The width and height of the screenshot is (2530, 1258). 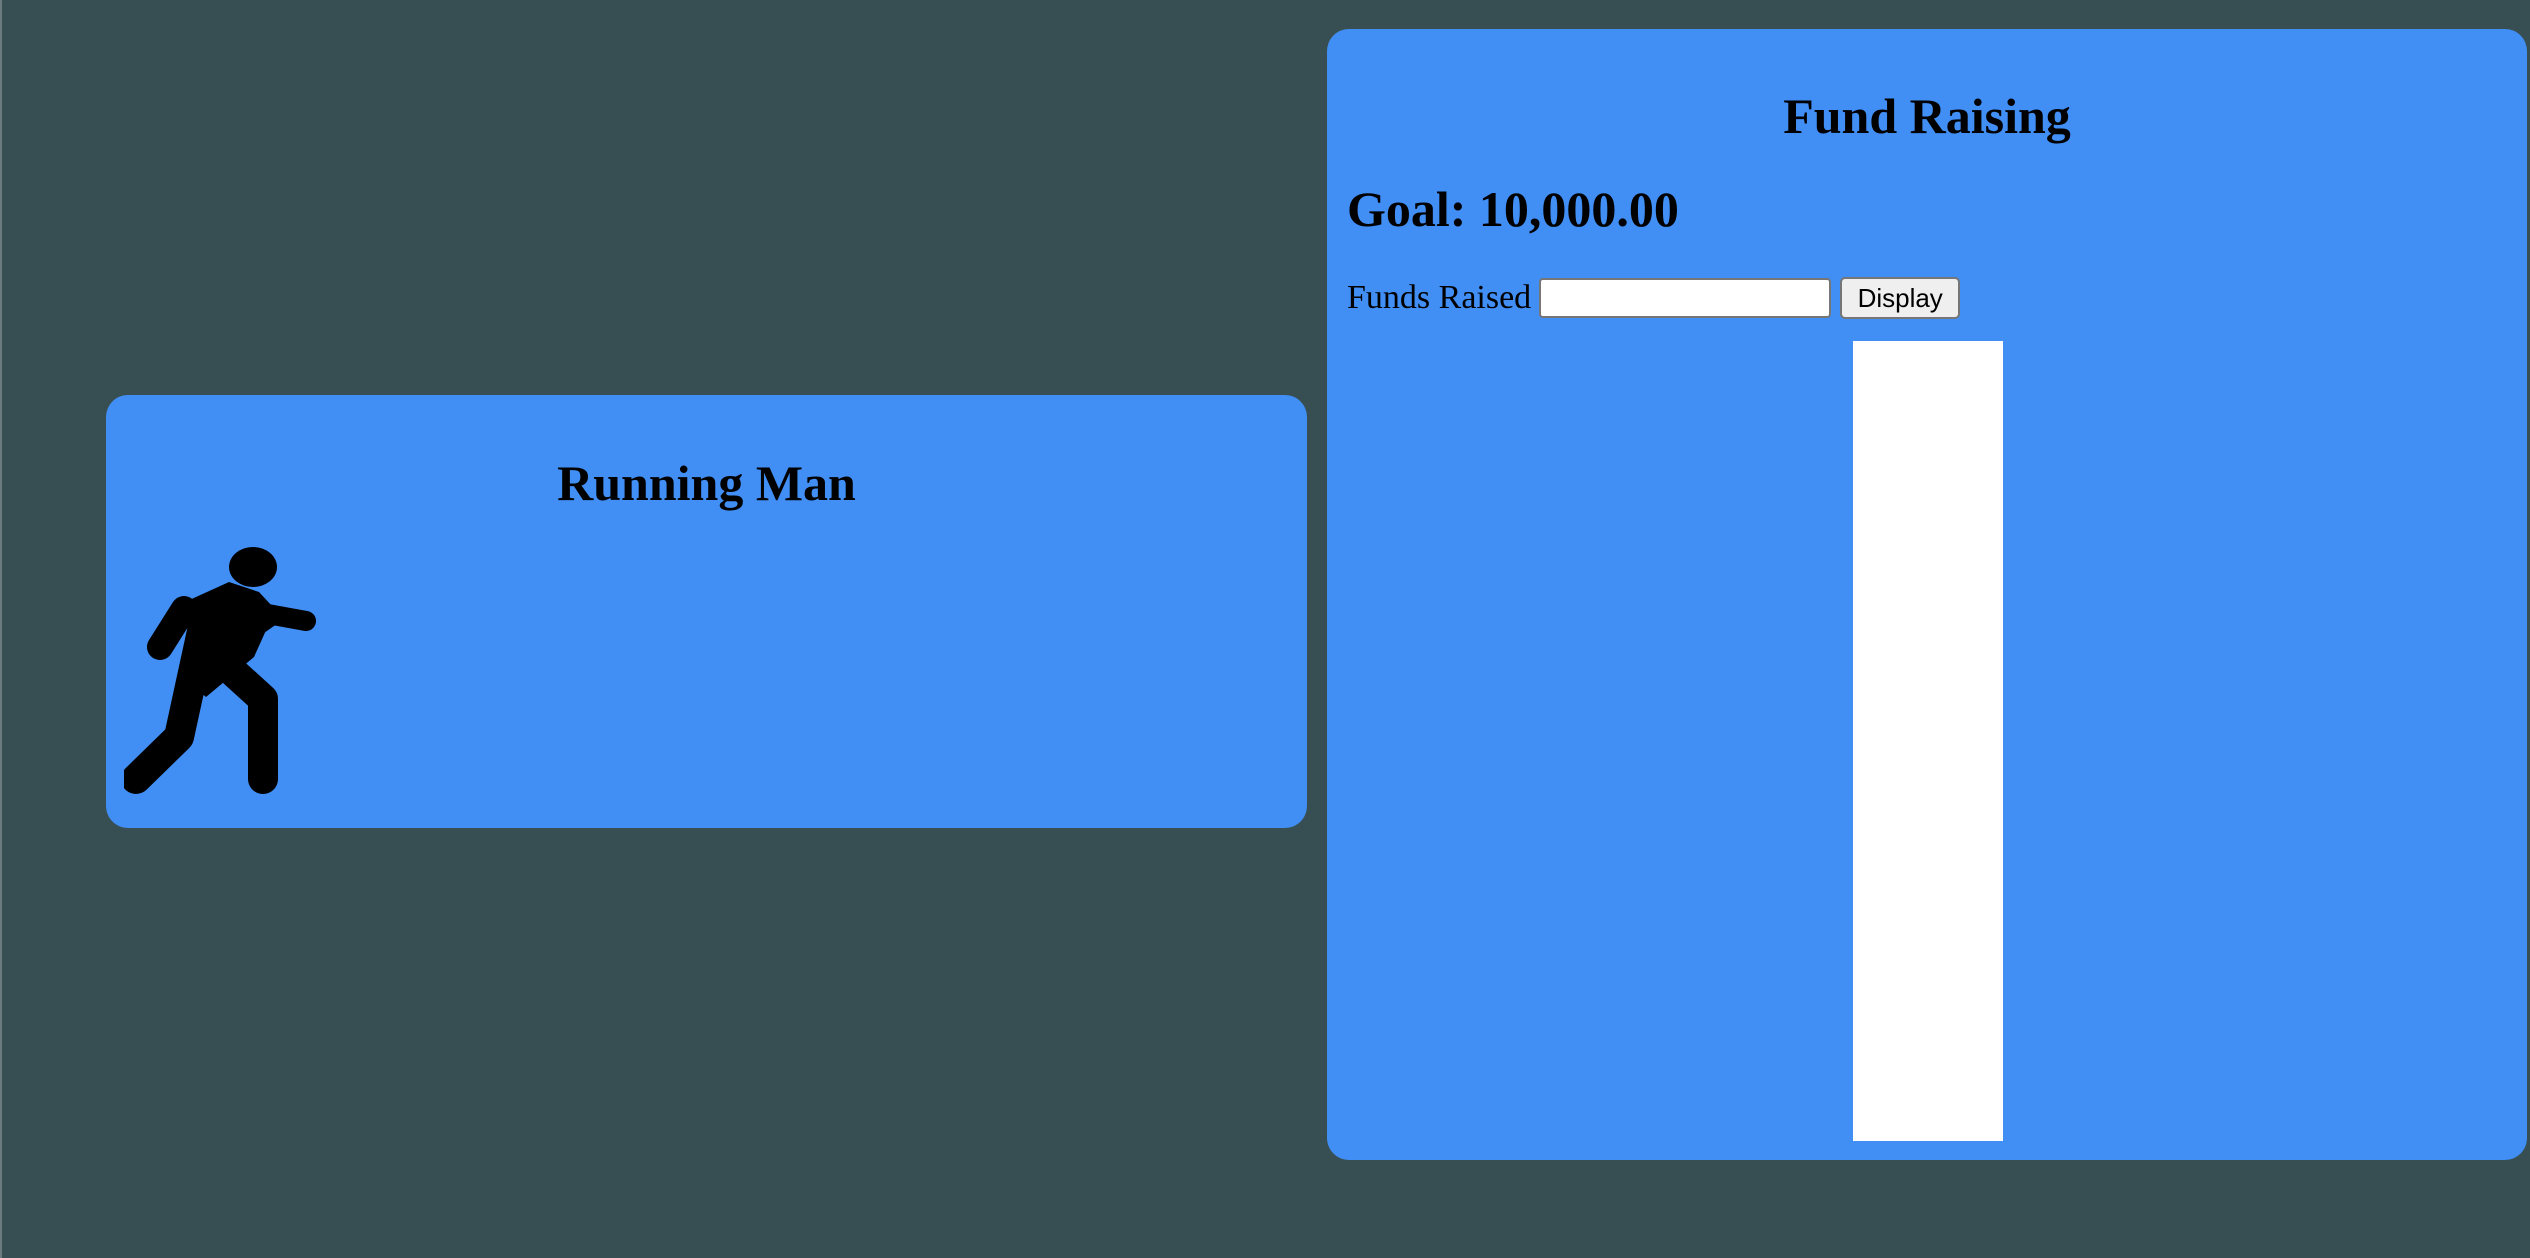 I want to click on funds-raised-label: Funds Raised, so click(x=1439, y=297).